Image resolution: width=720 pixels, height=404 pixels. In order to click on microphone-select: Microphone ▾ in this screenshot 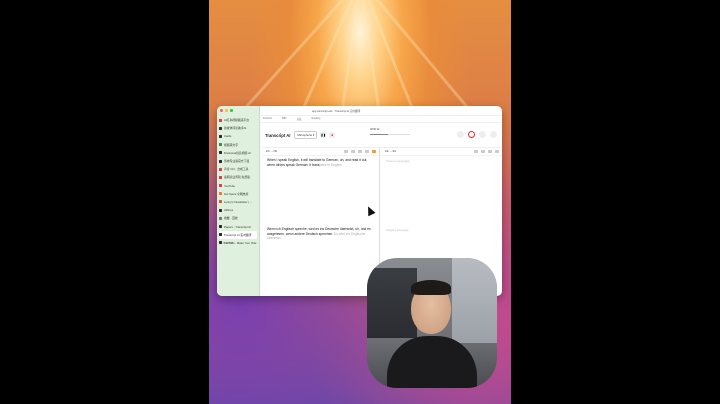, I will do `click(306, 135)`.